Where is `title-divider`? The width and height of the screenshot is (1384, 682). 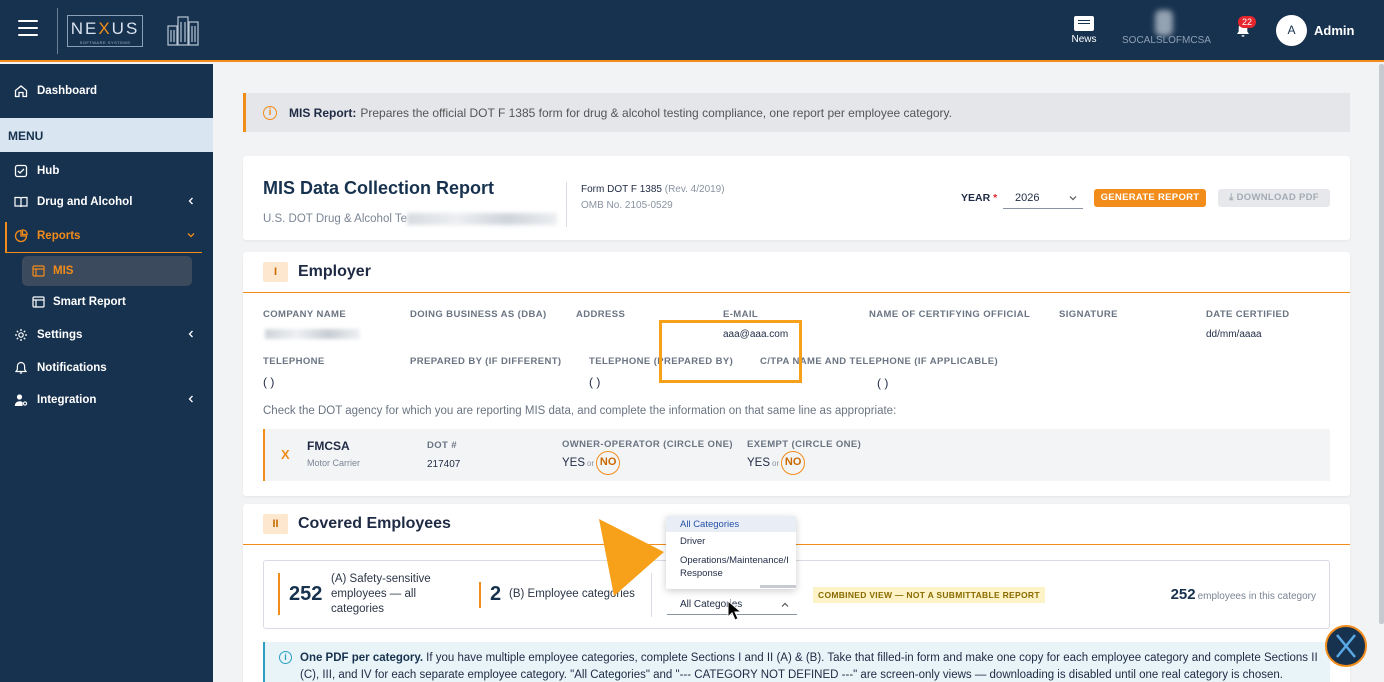 title-divider is located at coordinates (566, 204).